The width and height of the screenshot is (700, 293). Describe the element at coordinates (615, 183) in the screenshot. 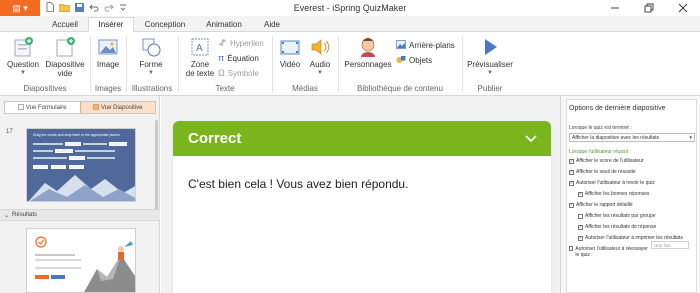

I see `option-label: Autoriser l'utilisateur à revoir le quiz` at that location.